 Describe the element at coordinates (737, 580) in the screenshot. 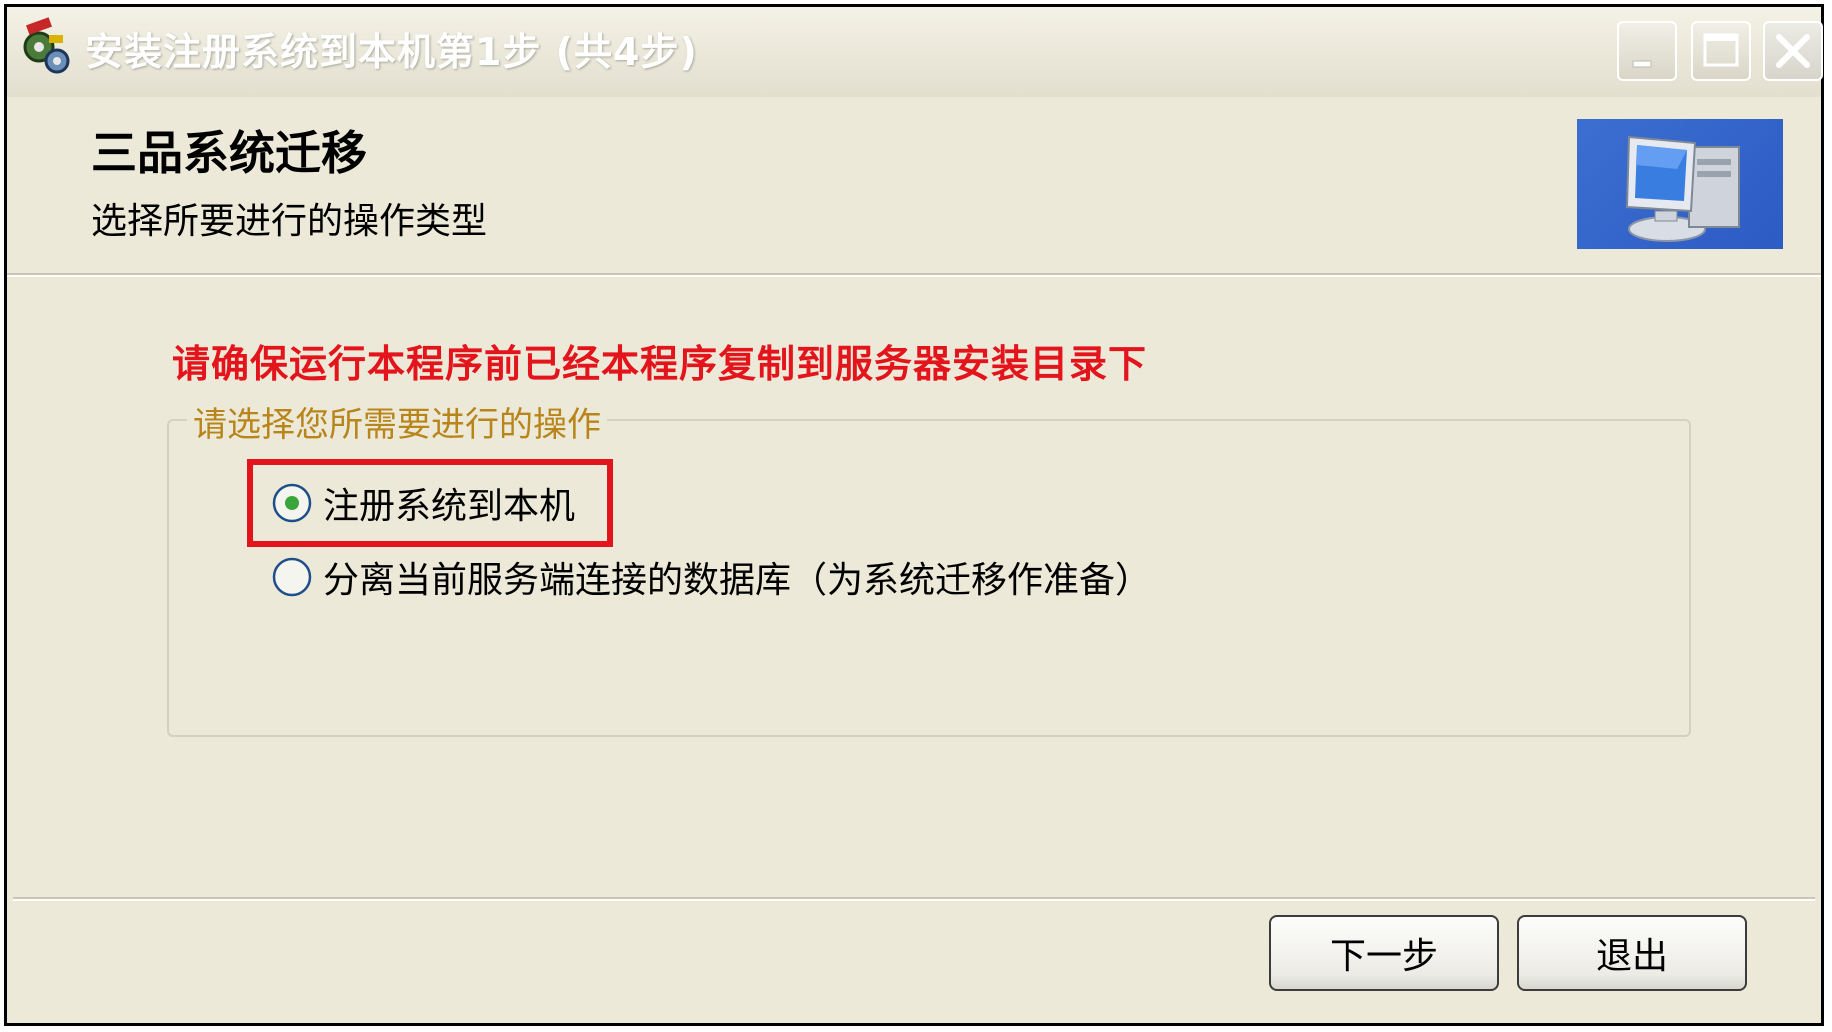

I see `radio-option-detach-label: 分离当前服务端连接的数据库（为系统迁移作准备）` at that location.